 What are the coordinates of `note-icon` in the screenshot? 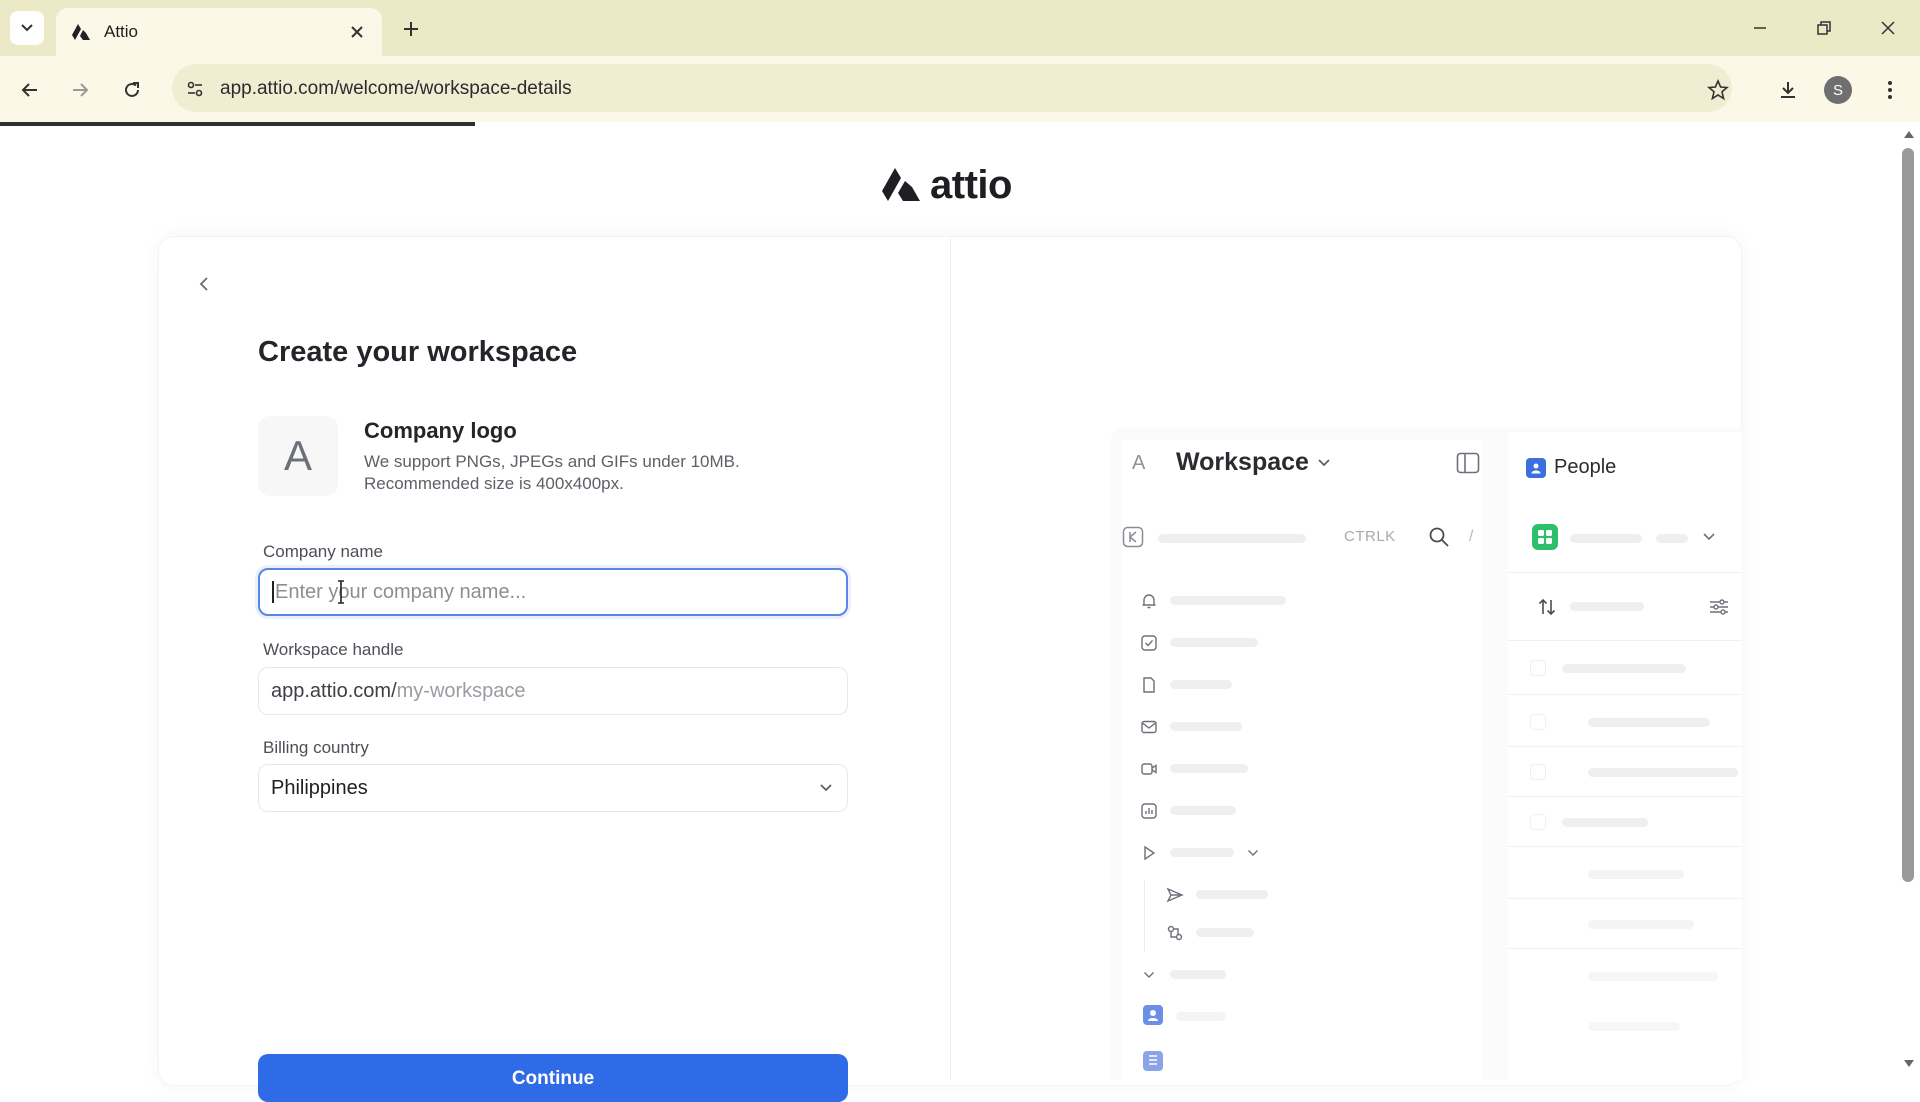 It's located at (1149, 685).